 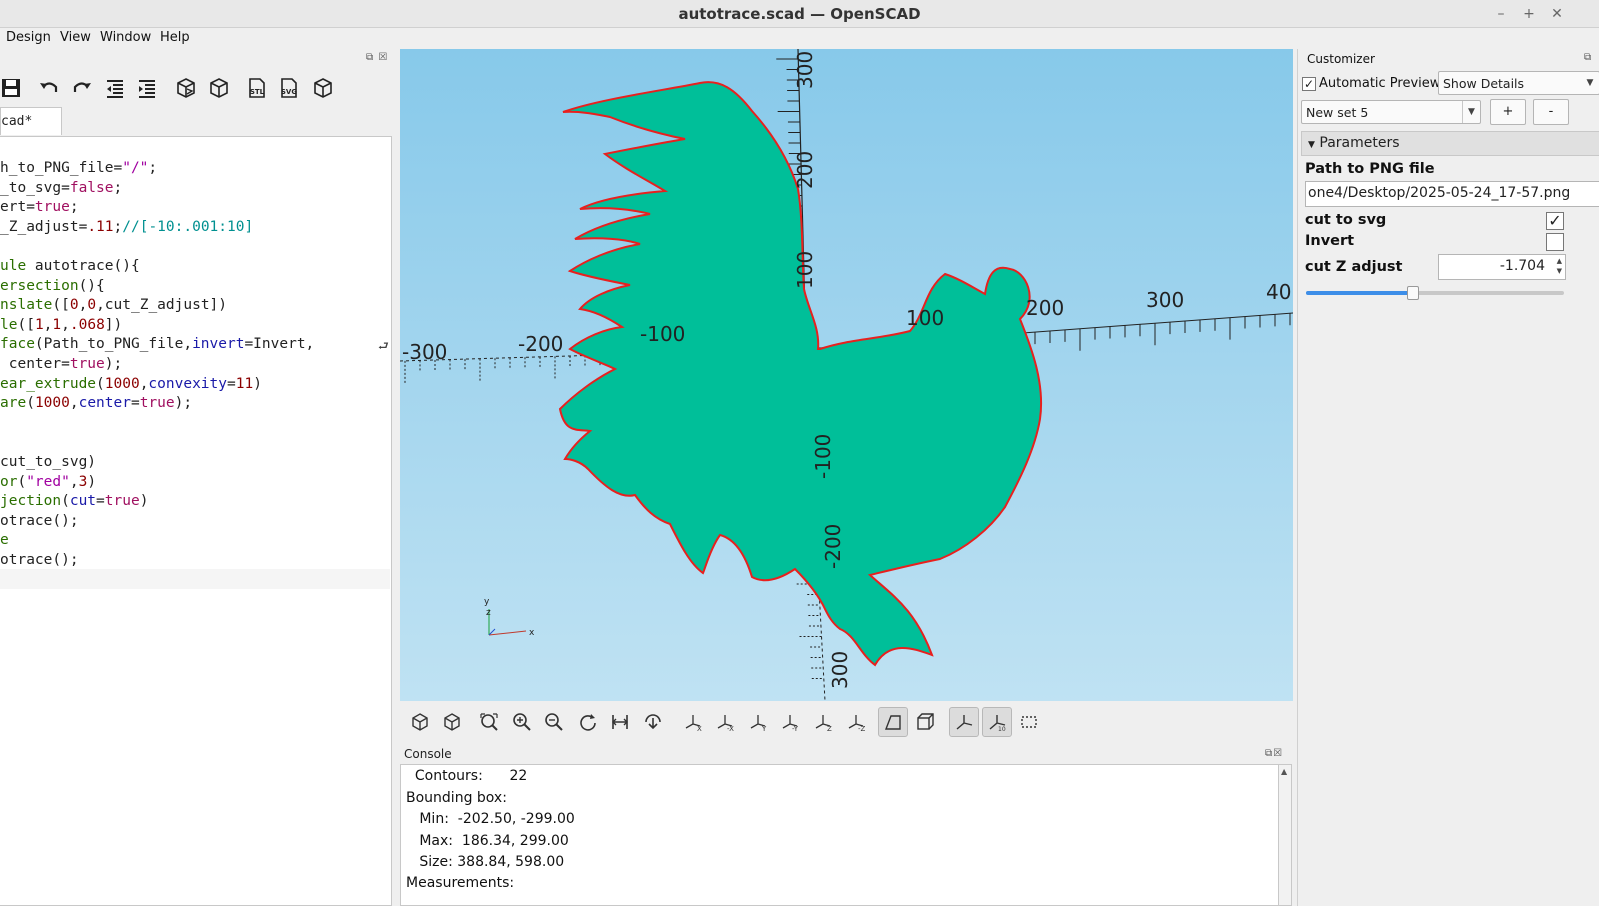 What do you see at coordinates (1502, 267) in the screenshot?
I see `cut-z-adjust-spinbox: -1.704 ▲ ▼` at bounding box center [1502, 267].